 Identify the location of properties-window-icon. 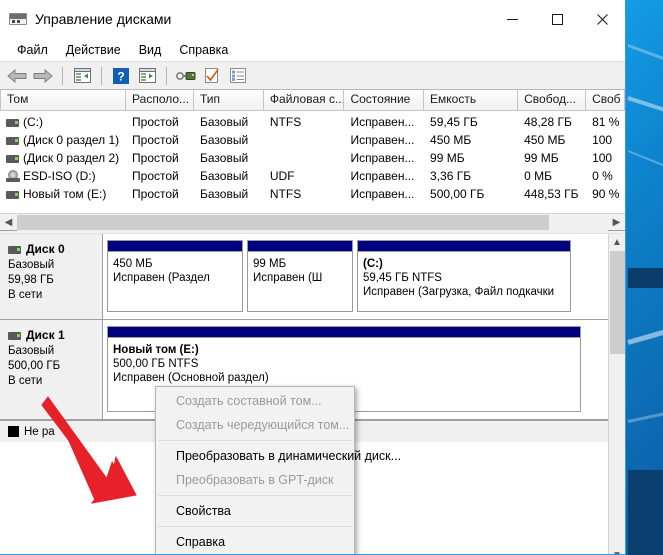
(147, 76).